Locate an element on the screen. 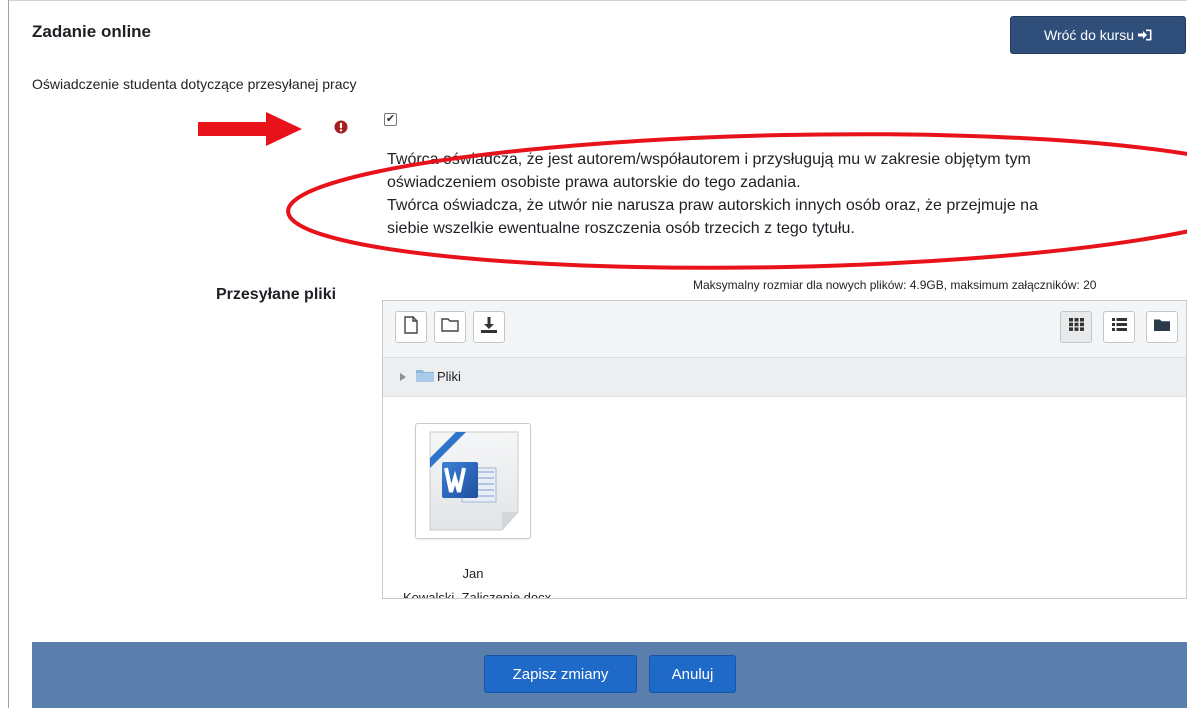 The width and height of the screenshot is (1187, 708). grid-view-icon is located at coordinates (1076, 327).